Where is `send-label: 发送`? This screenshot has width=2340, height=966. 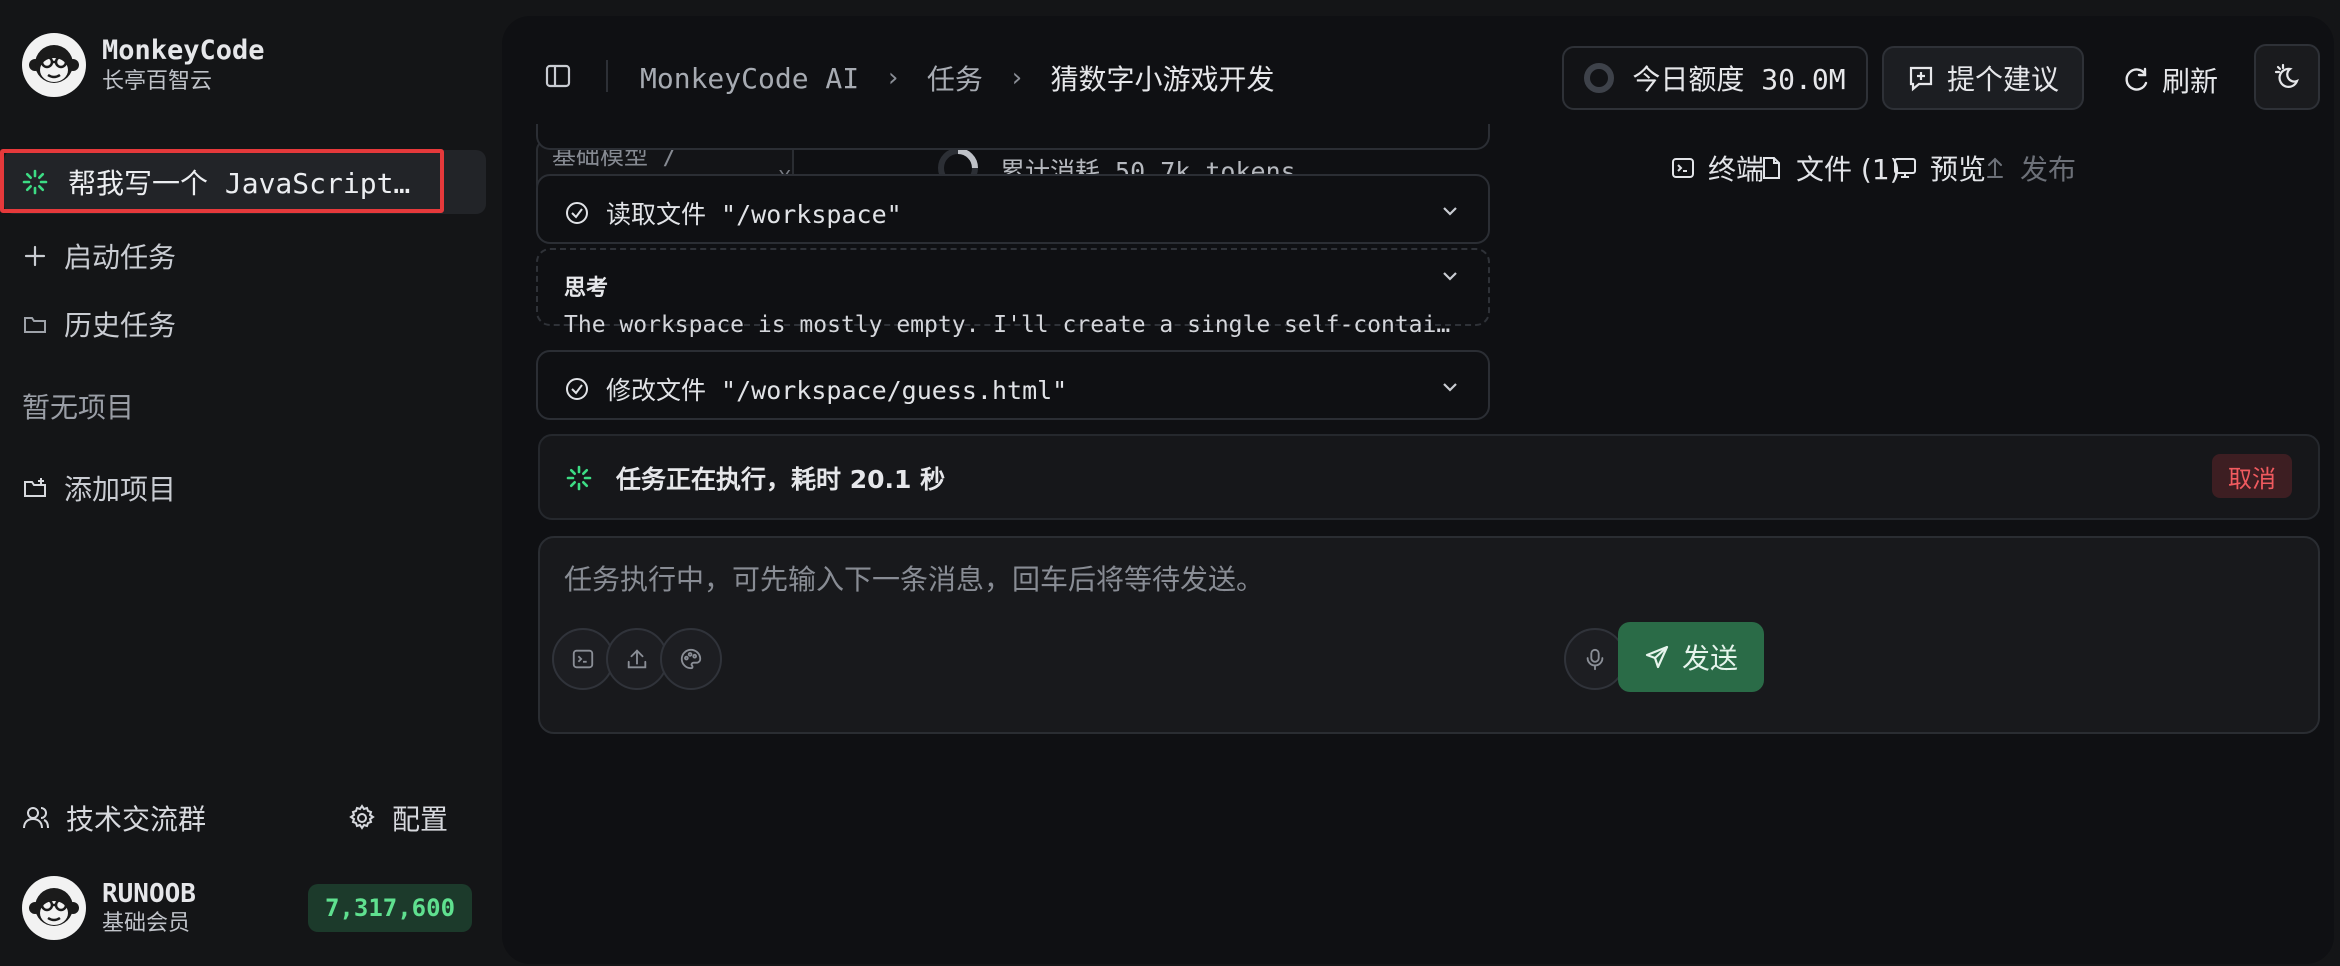 send-label: 发送 is located at coordinates (1709, 658).